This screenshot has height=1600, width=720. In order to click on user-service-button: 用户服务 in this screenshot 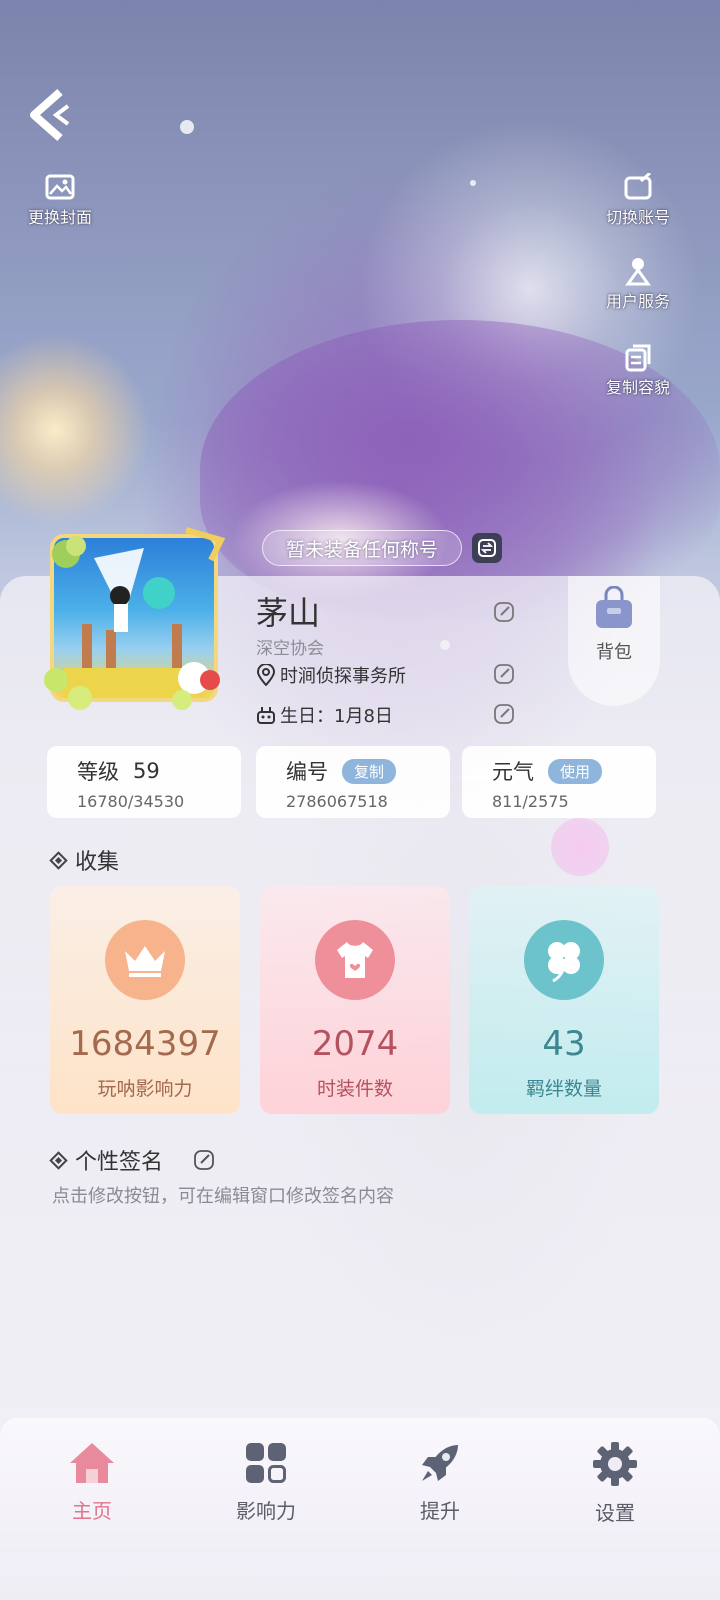, I will do `click(638, 284)`.